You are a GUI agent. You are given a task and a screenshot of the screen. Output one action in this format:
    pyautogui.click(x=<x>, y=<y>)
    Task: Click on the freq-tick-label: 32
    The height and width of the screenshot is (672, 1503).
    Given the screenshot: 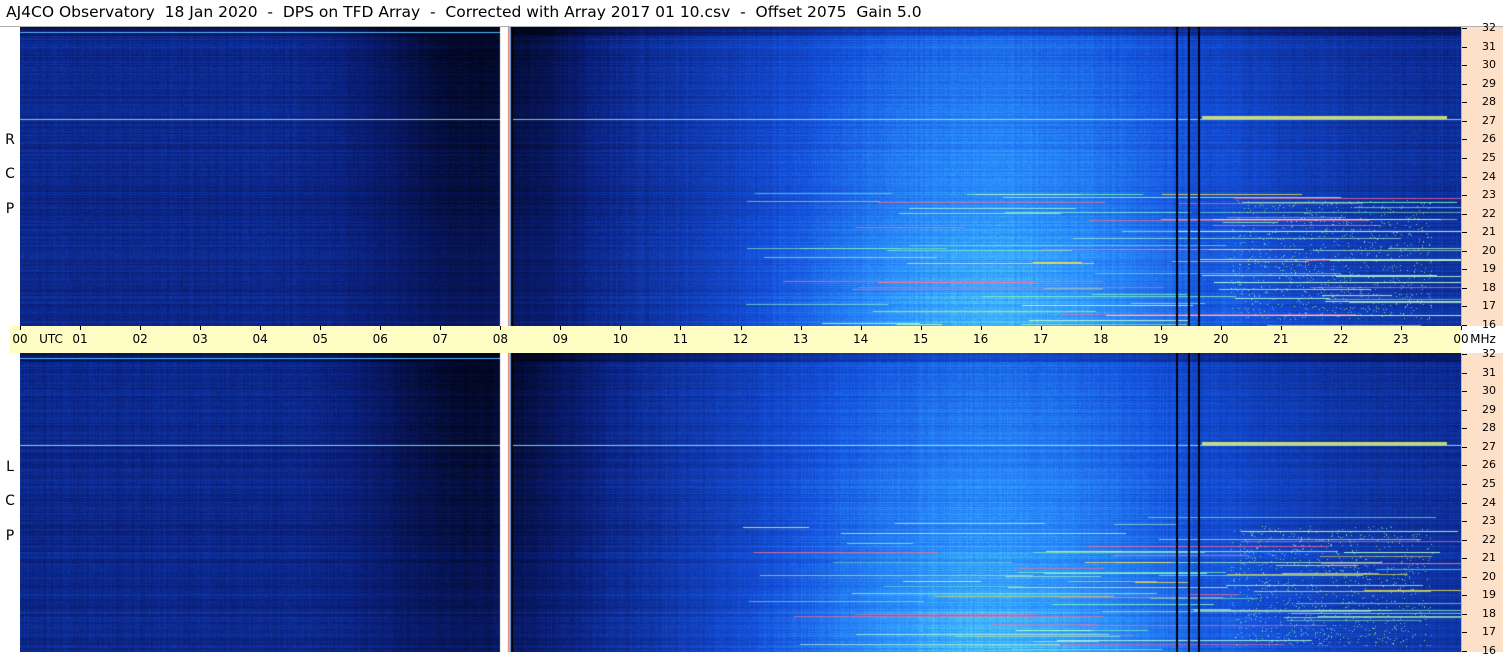 What is the action you would take?
    pyautogui.click(x=1489, y=27)
    